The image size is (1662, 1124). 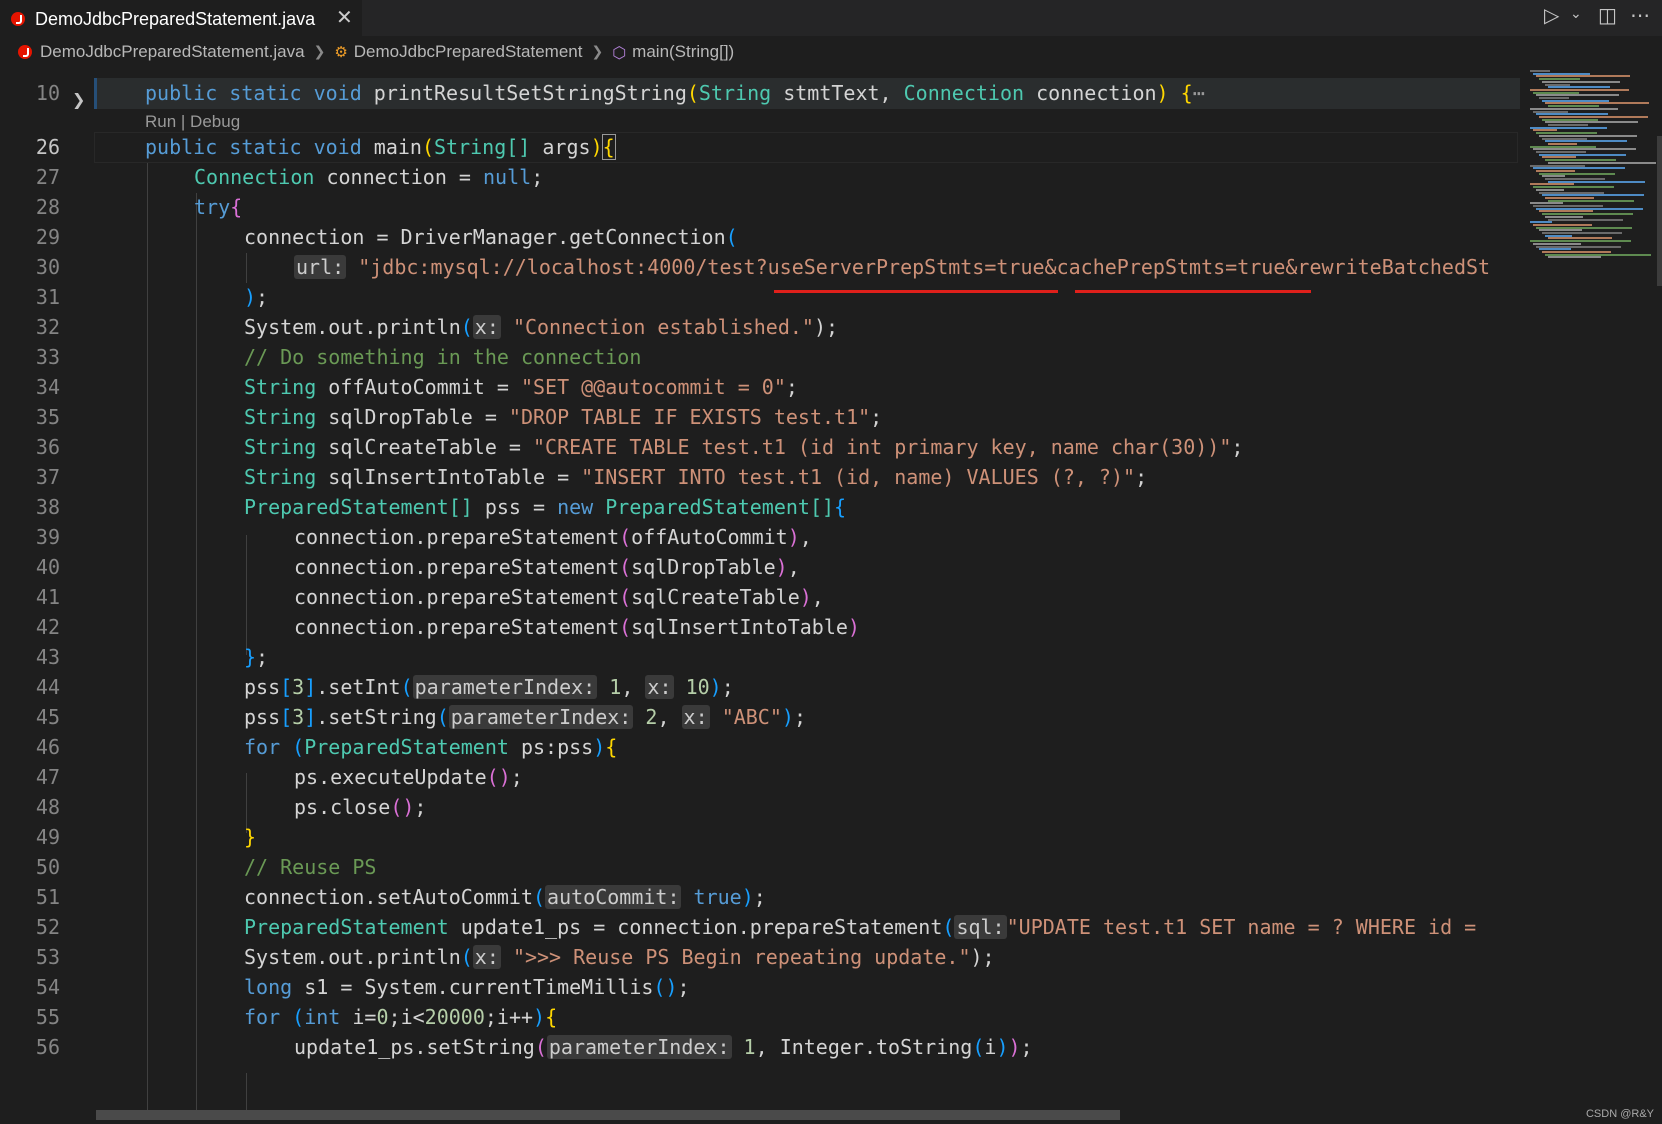 What do you see at coordinates (341, 52) in the screenshot?
I see `class-icon: ⚙` at bounding box center [341, 52].